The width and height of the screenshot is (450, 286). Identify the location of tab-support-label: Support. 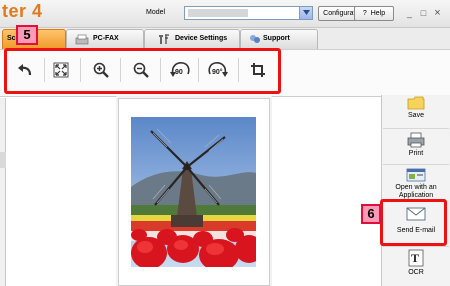
(276, 38).